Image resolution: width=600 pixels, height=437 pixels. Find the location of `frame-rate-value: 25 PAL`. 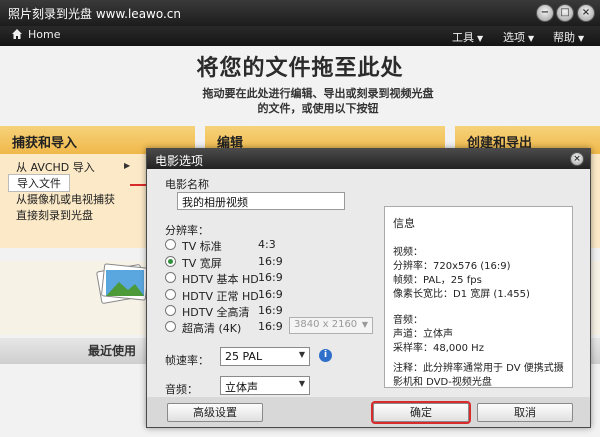

frame-rate-value: 25 PAL is located at coordinates (244, 356).